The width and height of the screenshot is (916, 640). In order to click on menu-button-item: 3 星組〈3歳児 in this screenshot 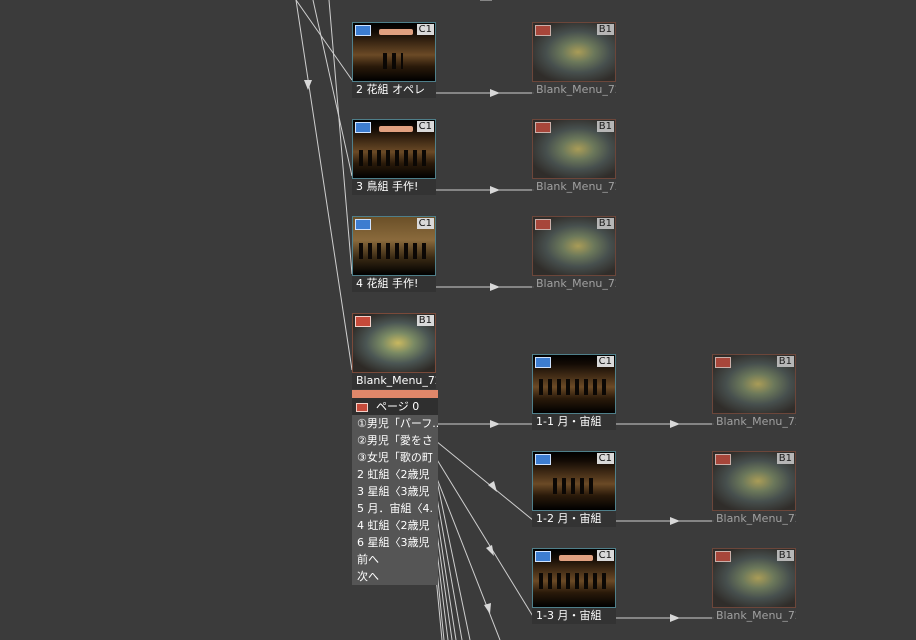, I will do `click(395, 491)`.